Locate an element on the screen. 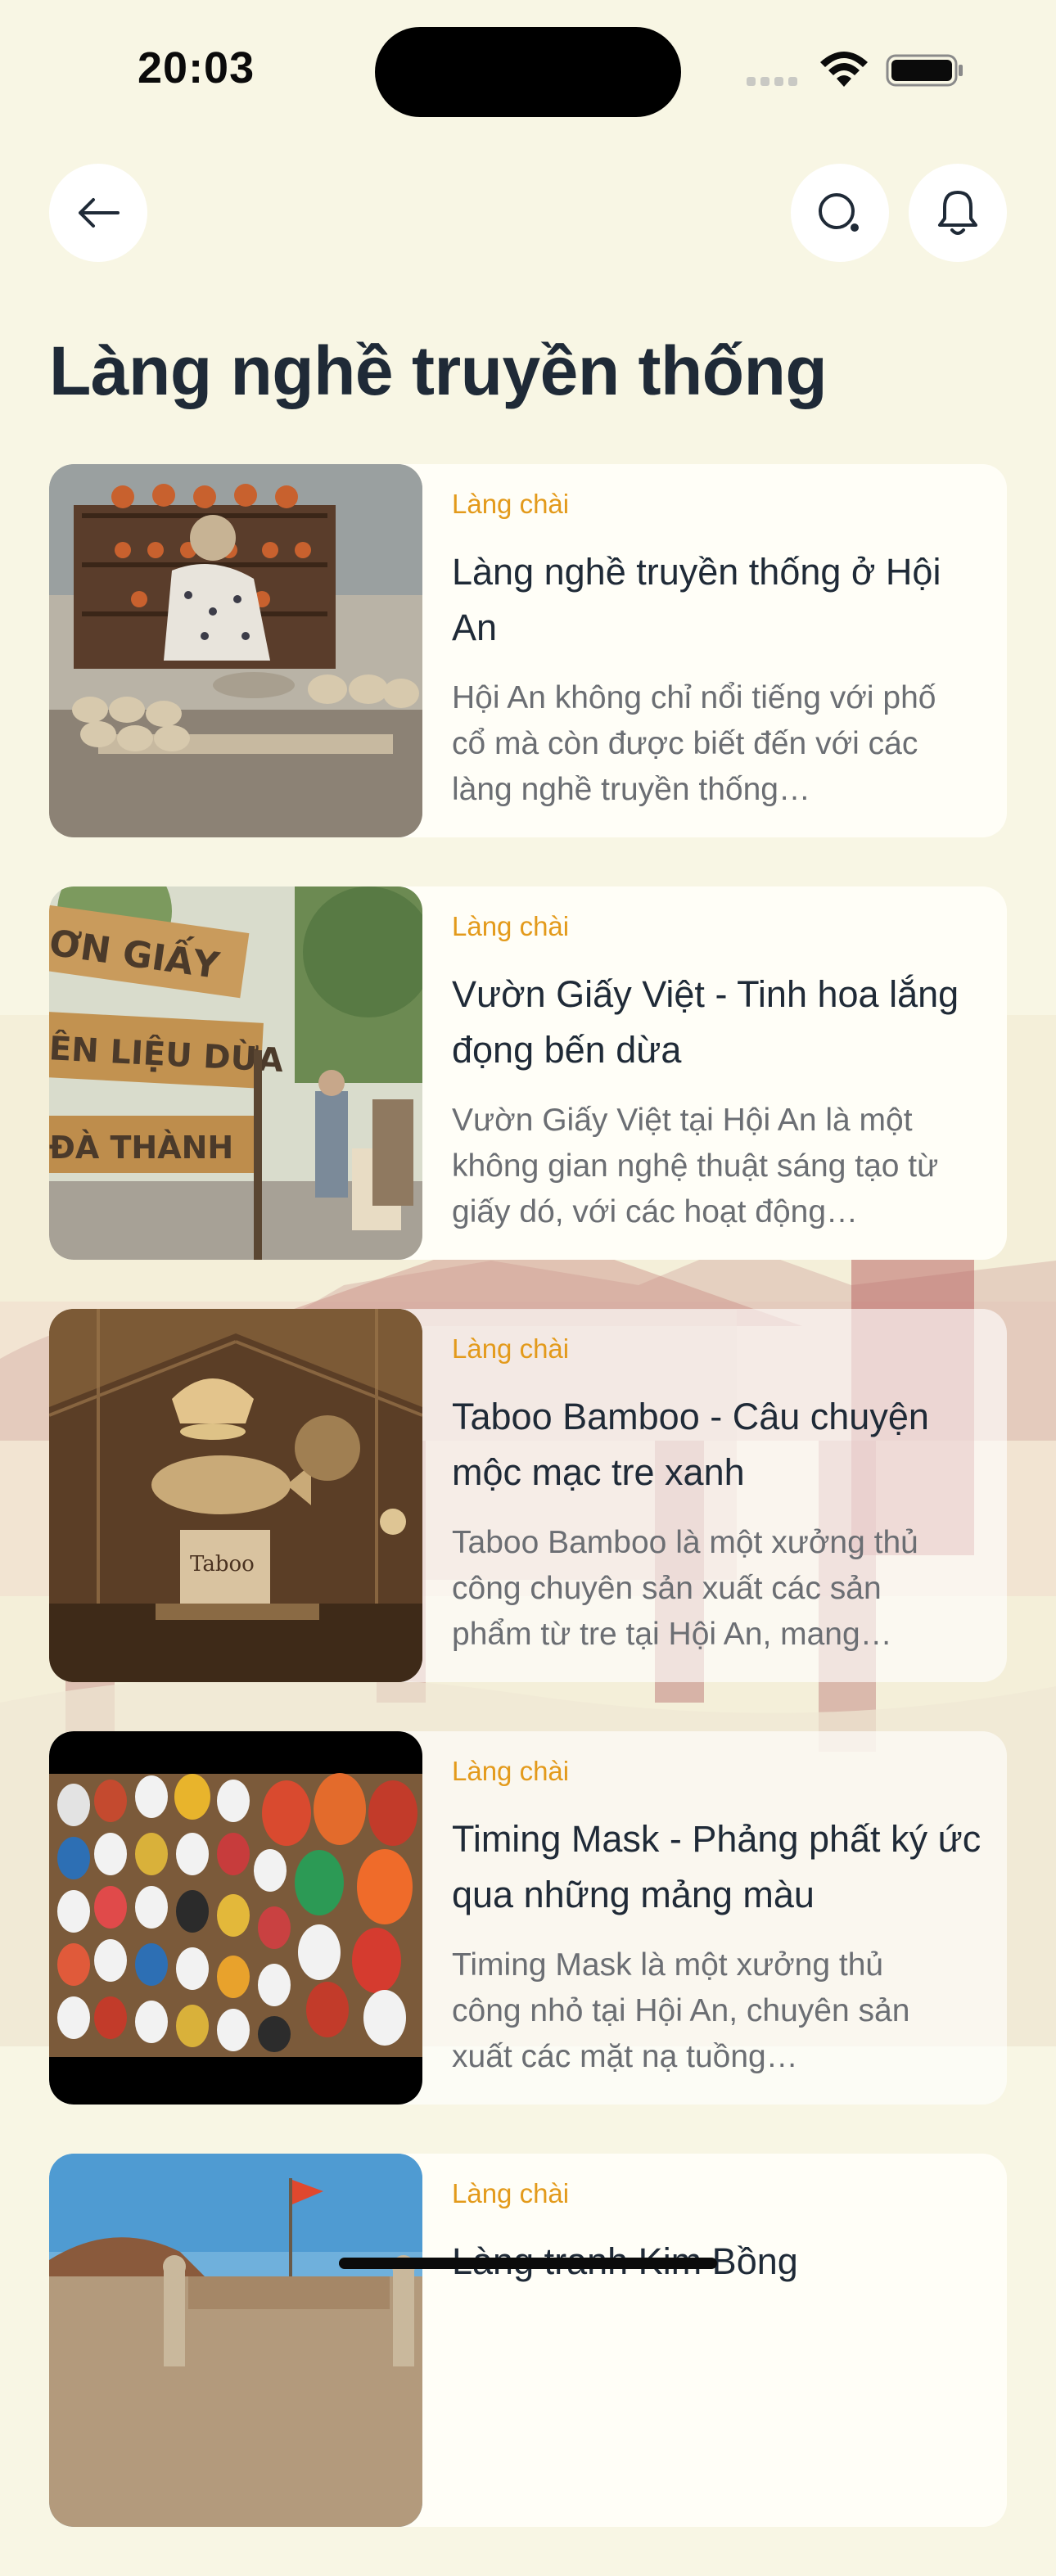 The width and height of the screenshot is (1056, 2576). search-button is located at coordinates (840, 213).